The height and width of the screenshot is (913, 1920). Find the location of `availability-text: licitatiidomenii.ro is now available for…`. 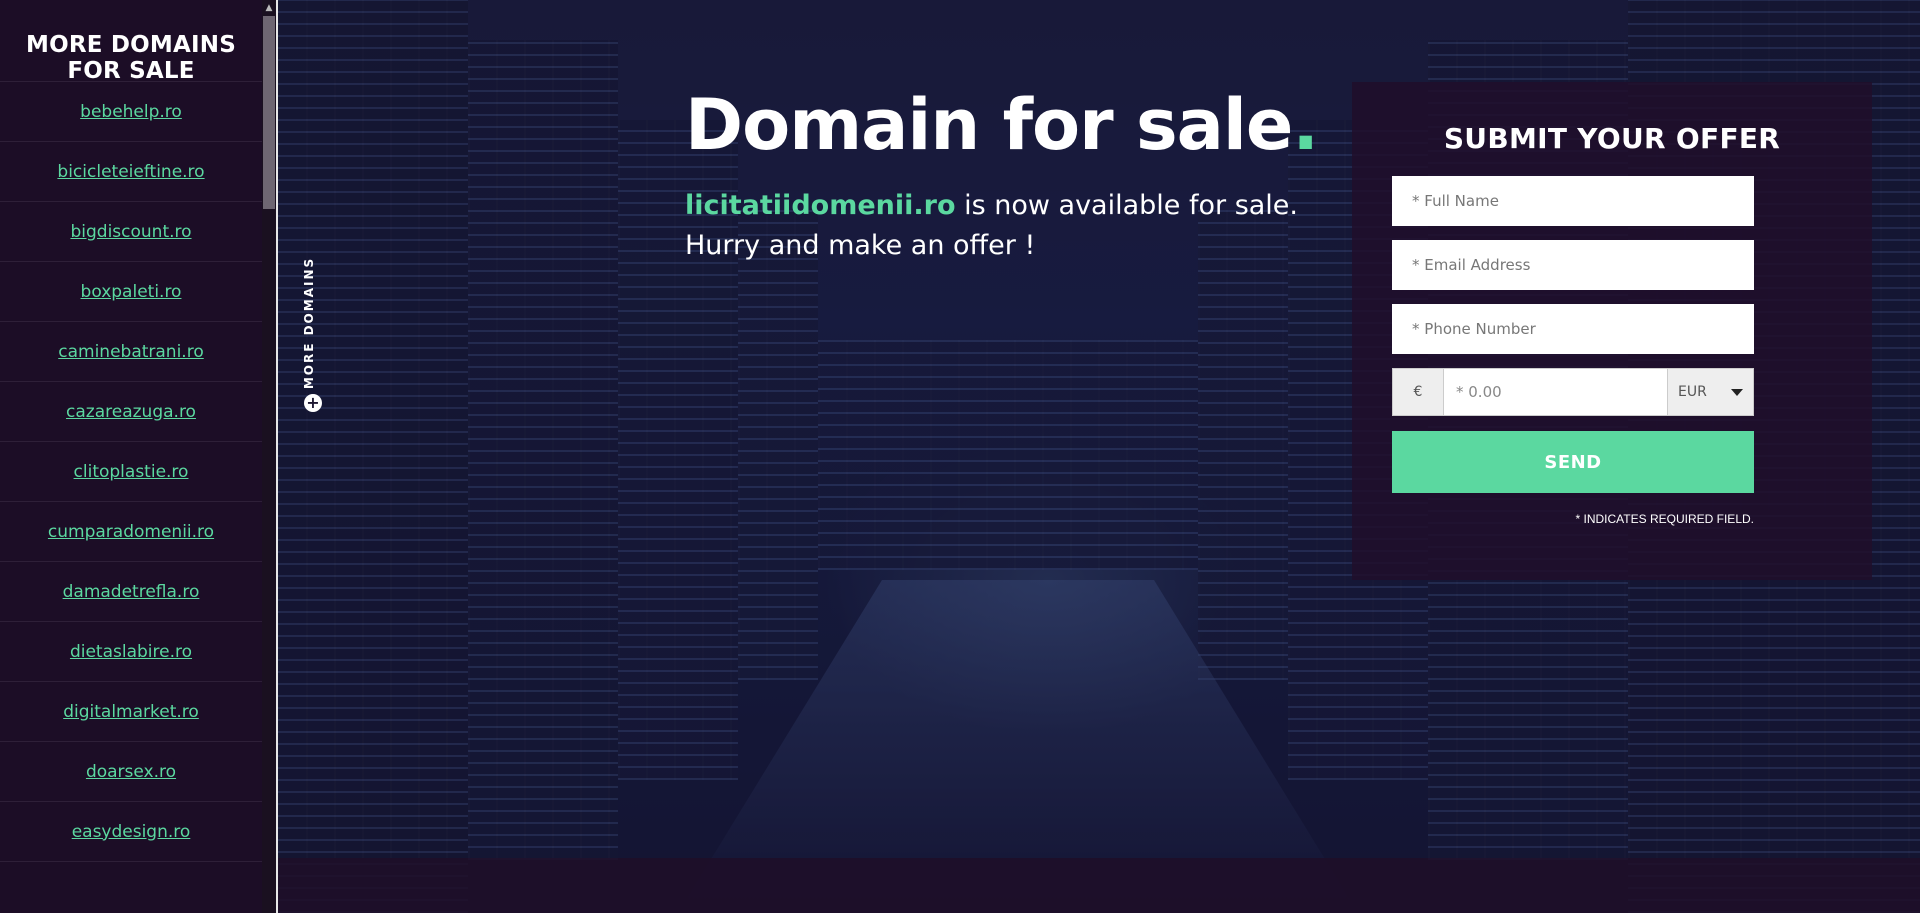

availability-text: licitatiidomenii.ro is now available for… is located at coordinates (1005, 226).